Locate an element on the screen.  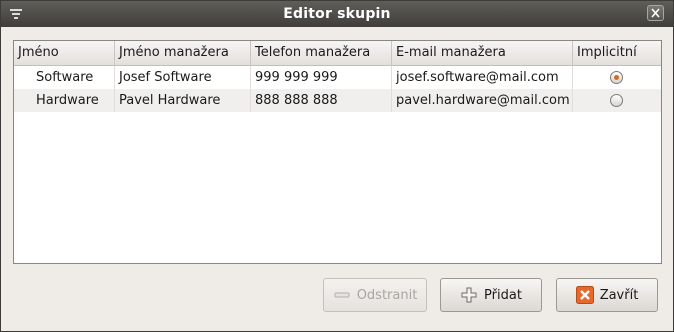
remove-button: Odstranit is located at coordinates (375, 295).